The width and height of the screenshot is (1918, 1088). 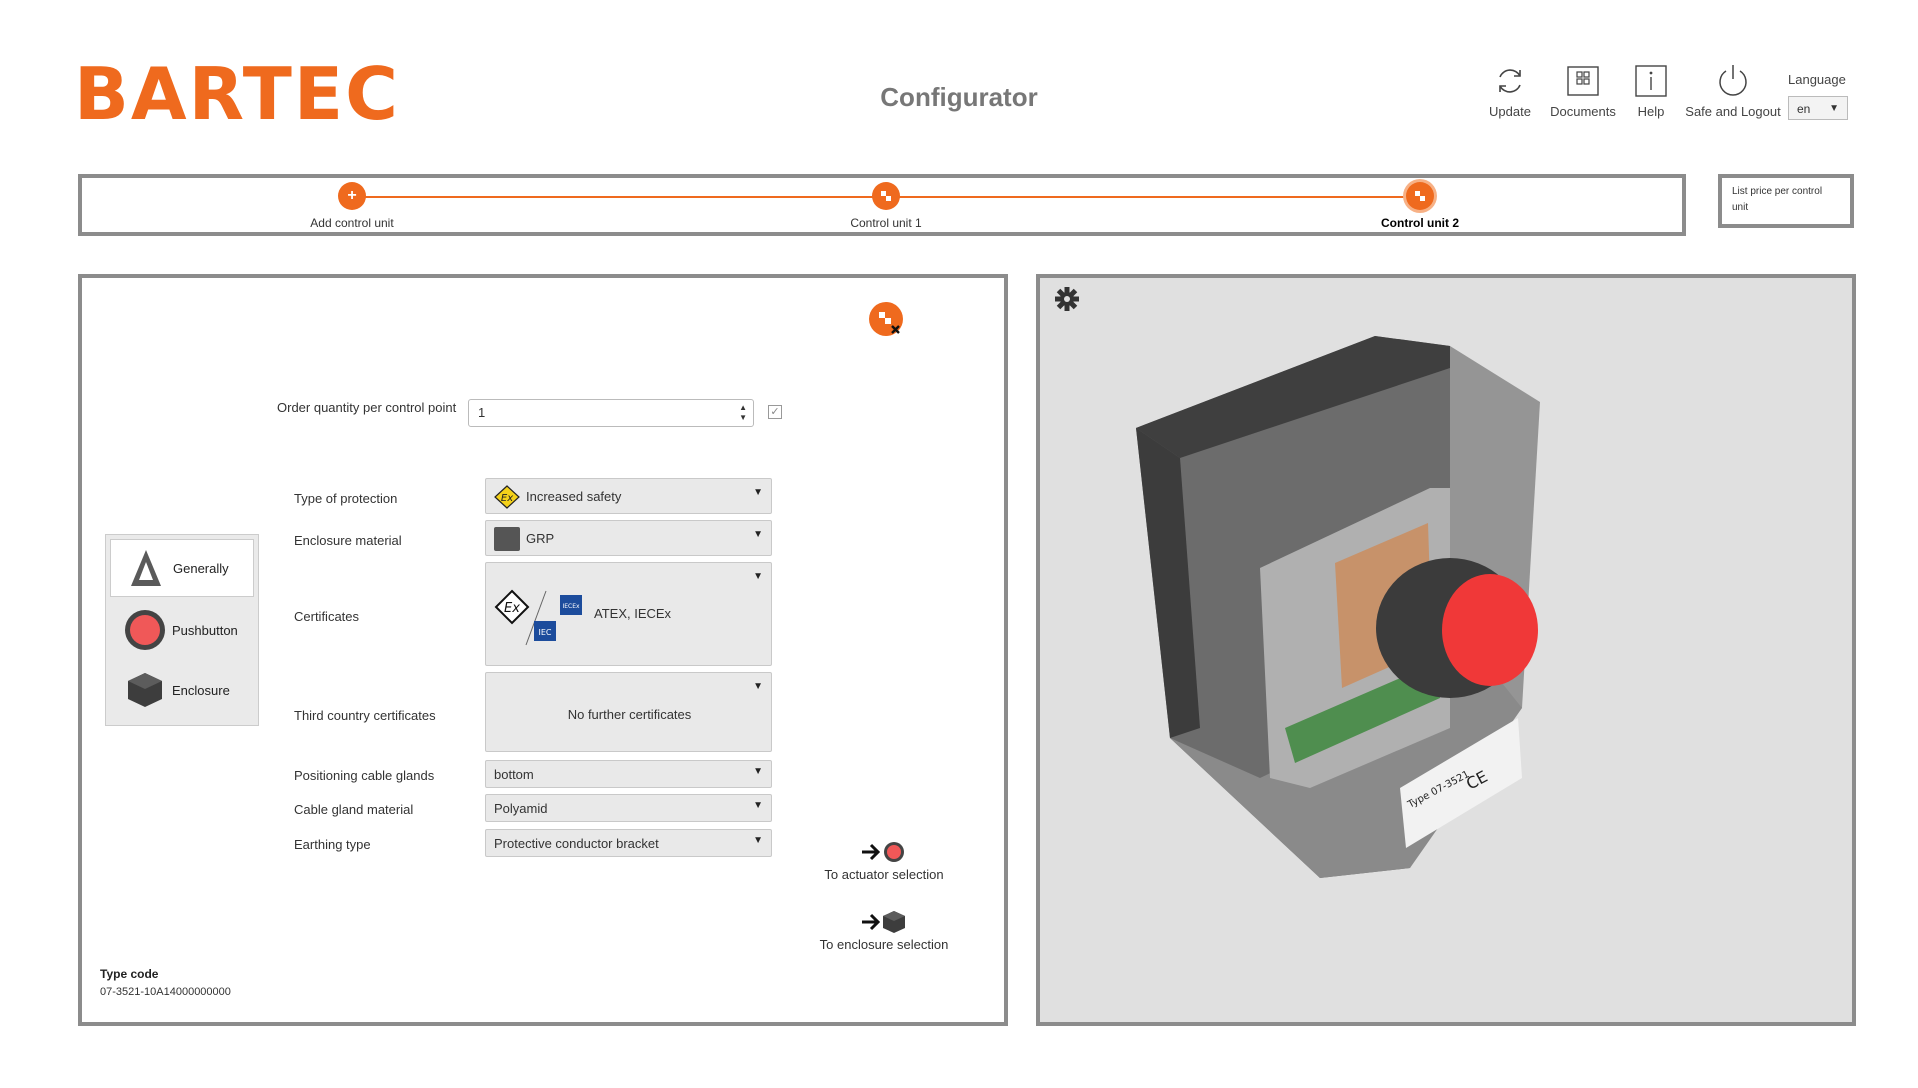 I want to click on quantity-value: 1, so click(x=482, y=412).